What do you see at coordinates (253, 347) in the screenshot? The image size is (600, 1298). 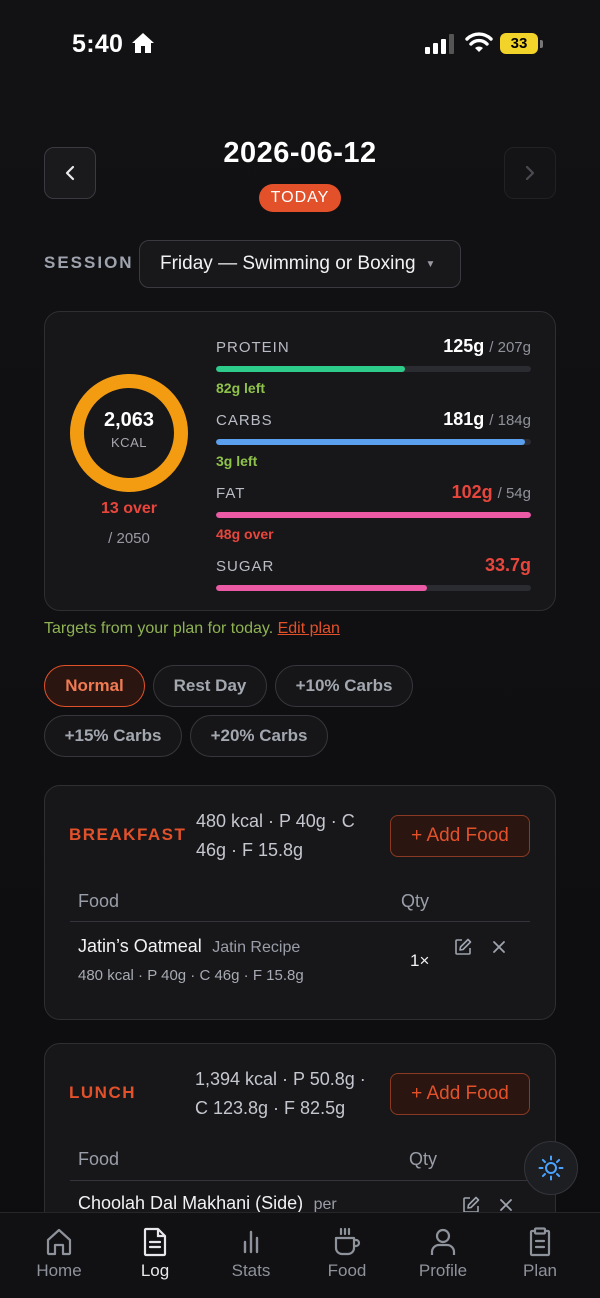 I see `macro-name: PROTEIN` at bounding box center [253, 347].